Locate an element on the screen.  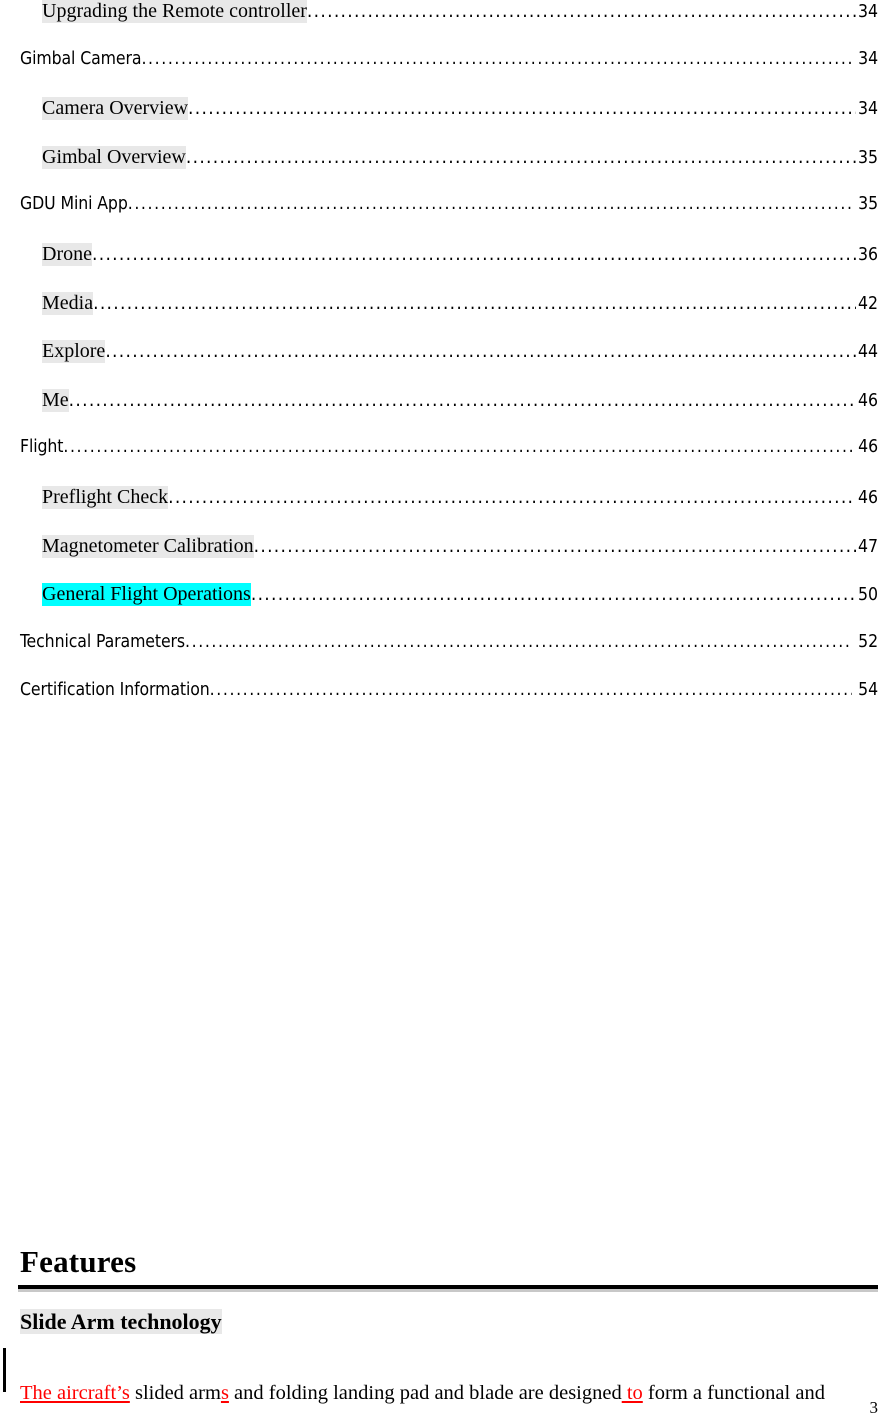
toc-entry: Me 46 is located at coordinates (442, 413).